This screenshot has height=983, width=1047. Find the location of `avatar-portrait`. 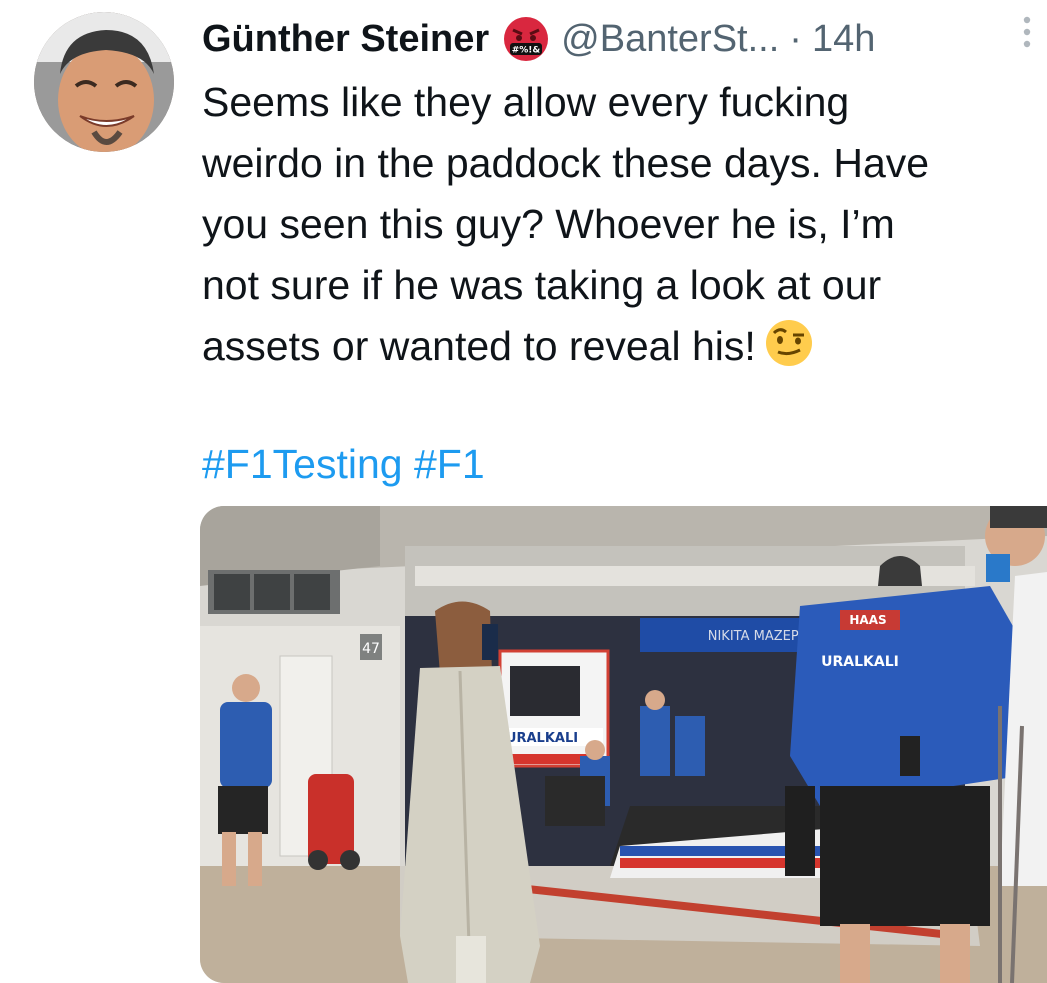

avatar-portrait is located at coordinates (104, 82).